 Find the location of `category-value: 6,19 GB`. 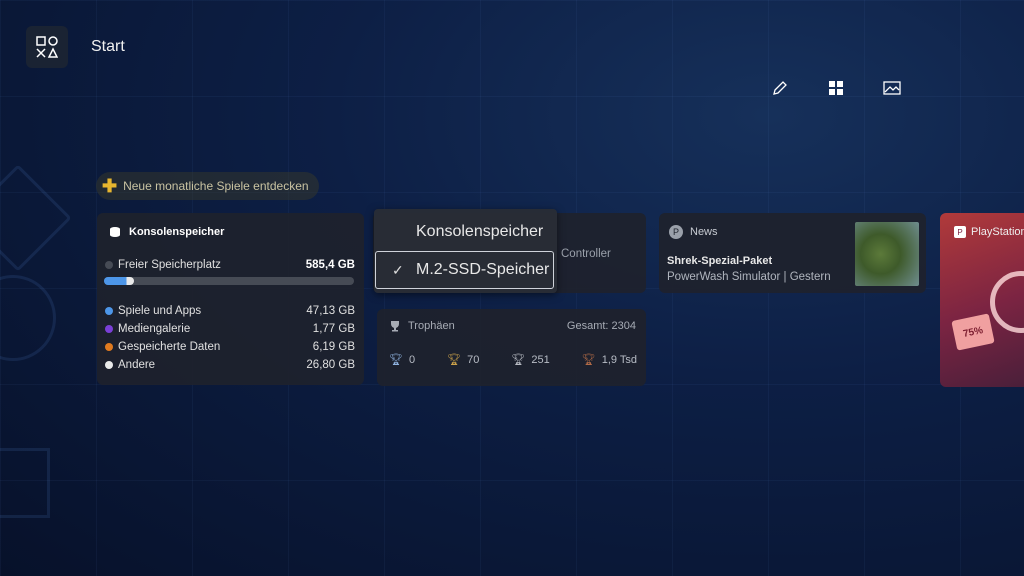

category-value: 6,19 GB is located at coordinates (333, 347).